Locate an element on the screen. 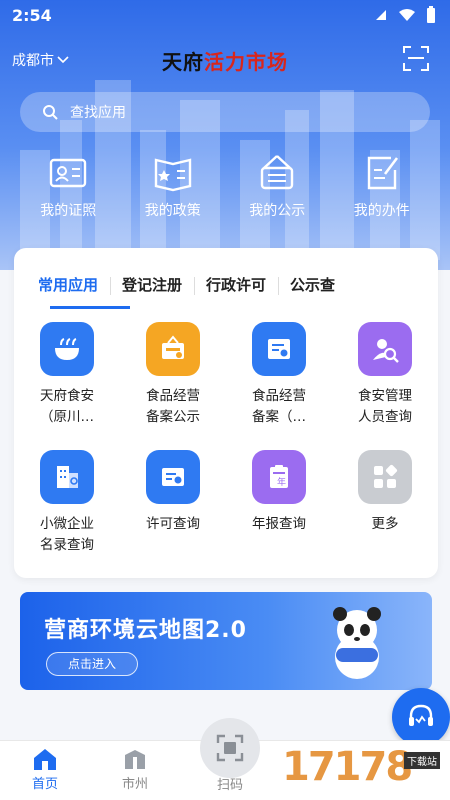 This screenshot has height=800, width=450. business-map-banner: 营商环境云地图2.0 点击进入 is located at coordinates (226, 641).